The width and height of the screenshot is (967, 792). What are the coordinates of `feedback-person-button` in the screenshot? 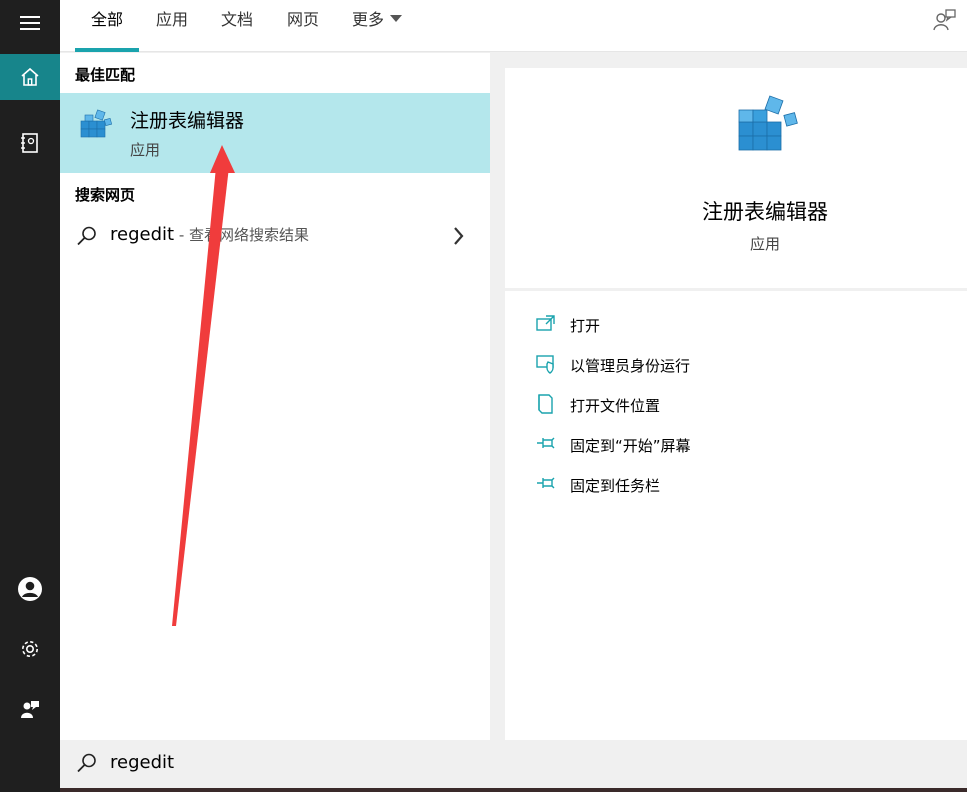 It's located at (30, 709).